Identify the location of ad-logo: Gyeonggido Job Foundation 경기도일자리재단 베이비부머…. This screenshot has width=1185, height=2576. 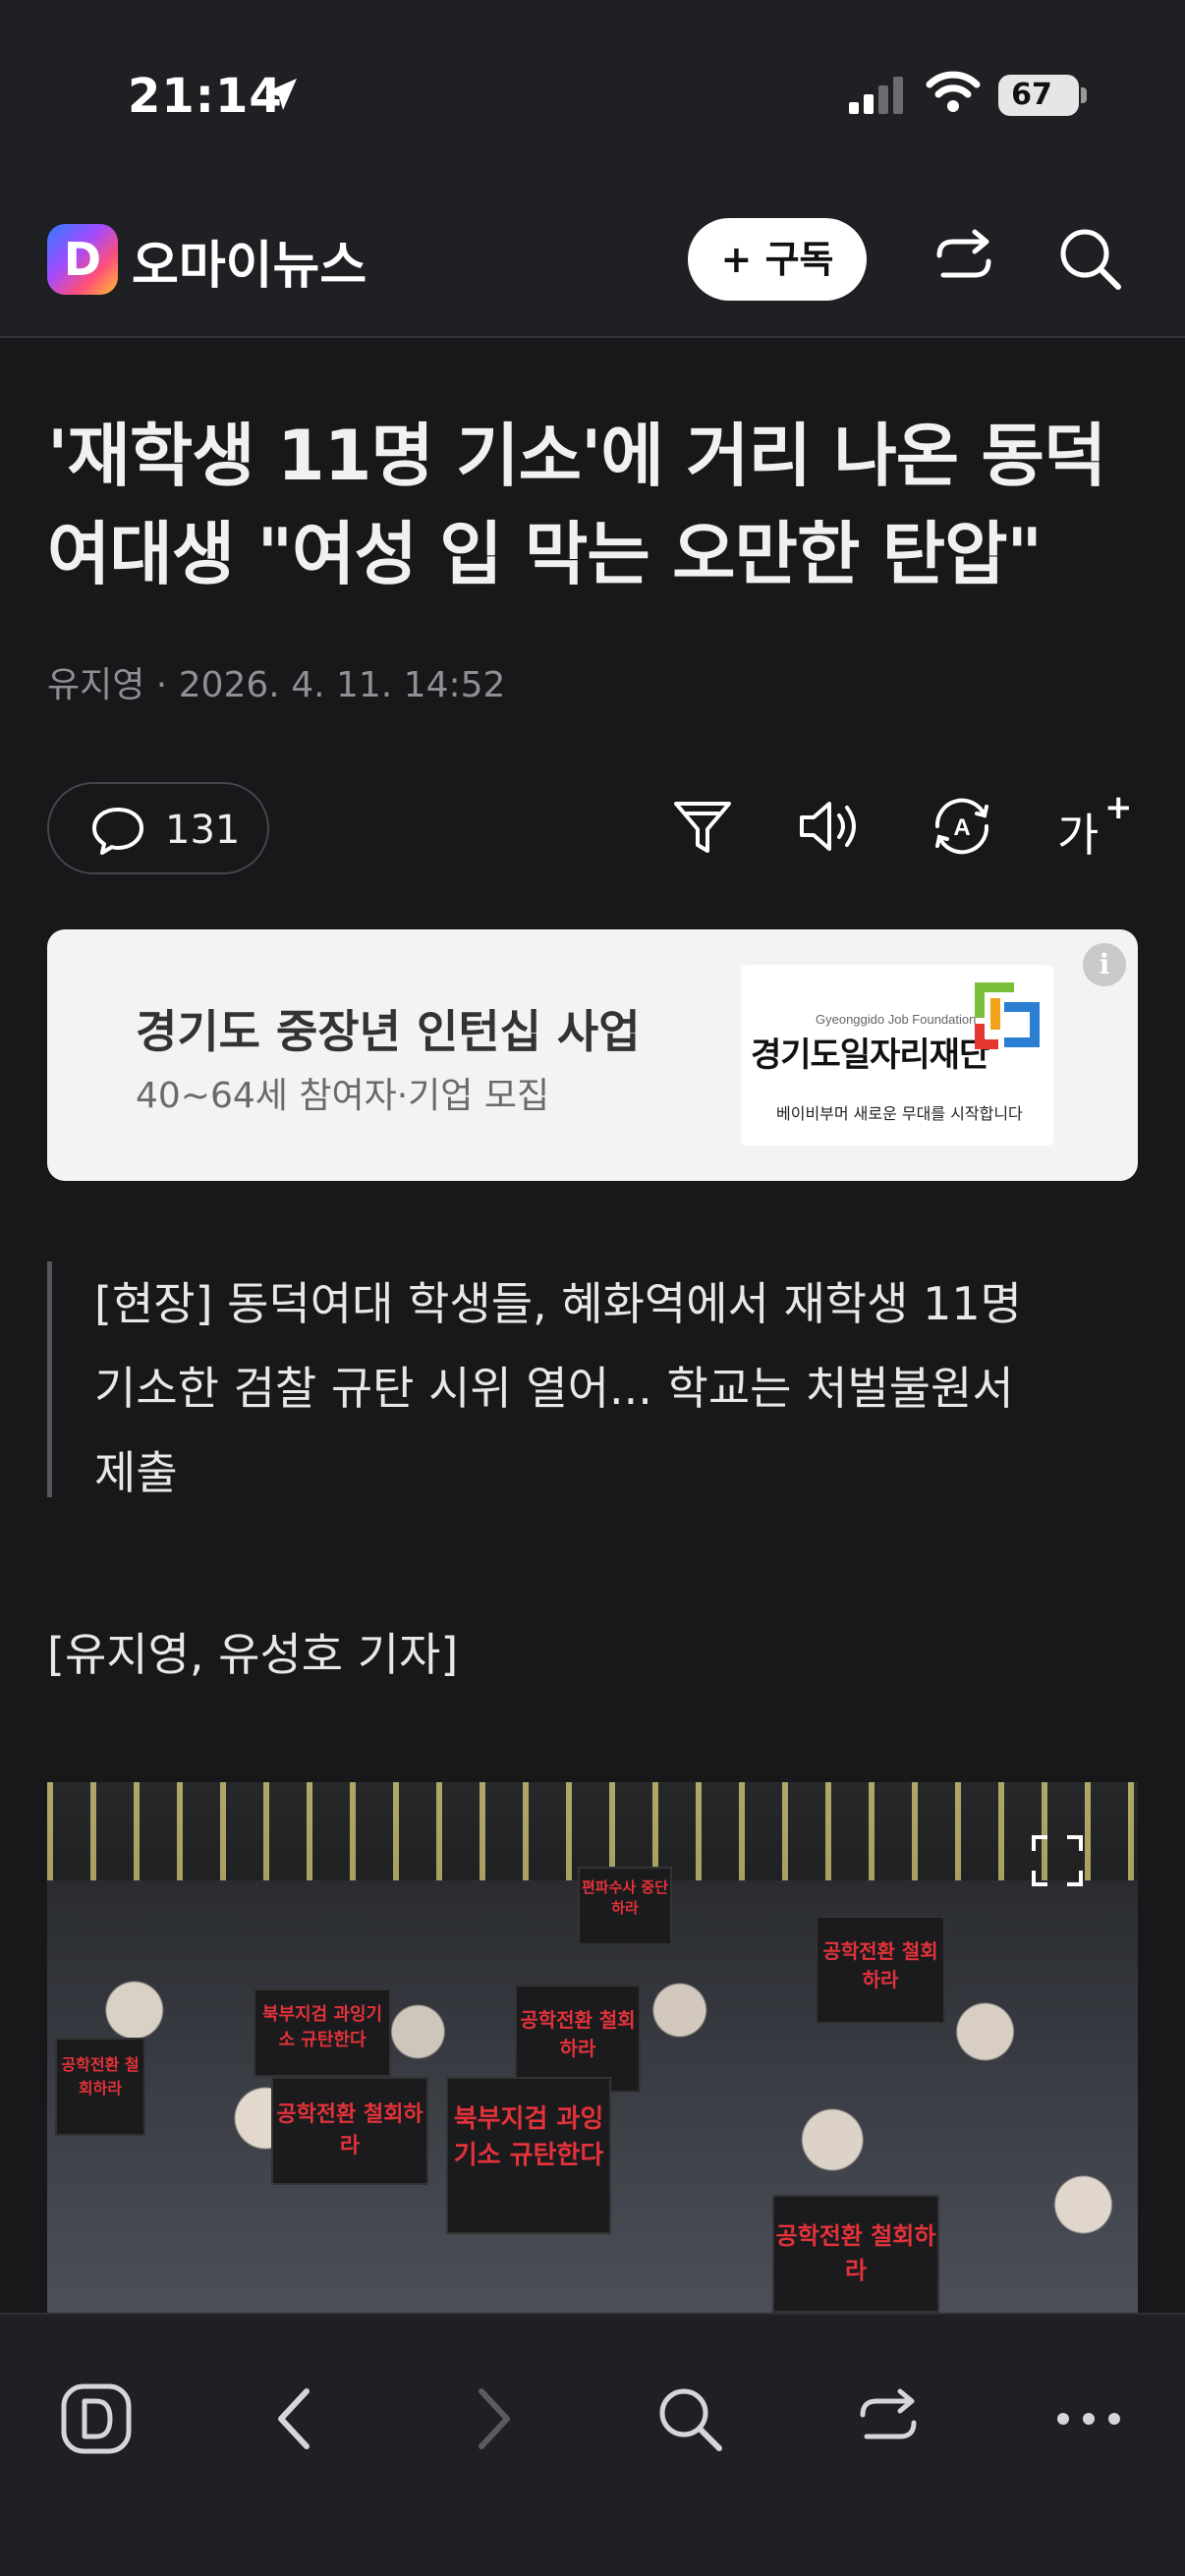
(897, 1055).